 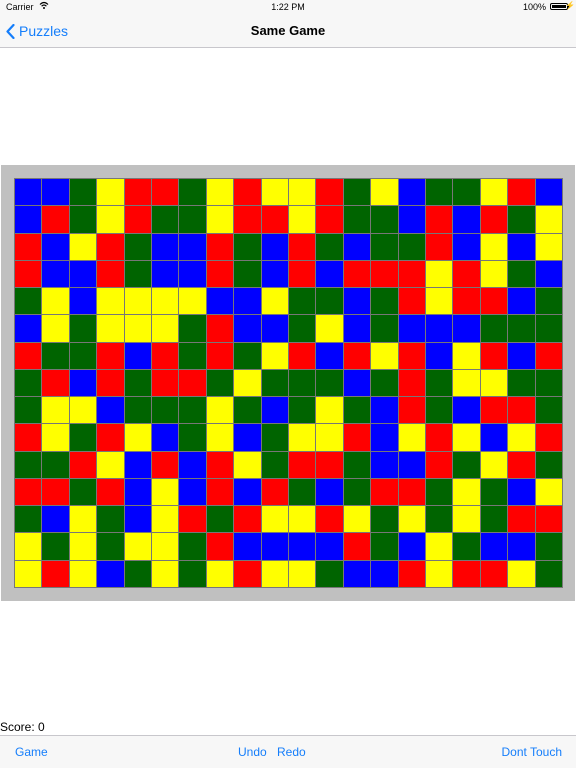 I want to click on dont-touch-button: Dont Touch, so click(x=532, y=752).